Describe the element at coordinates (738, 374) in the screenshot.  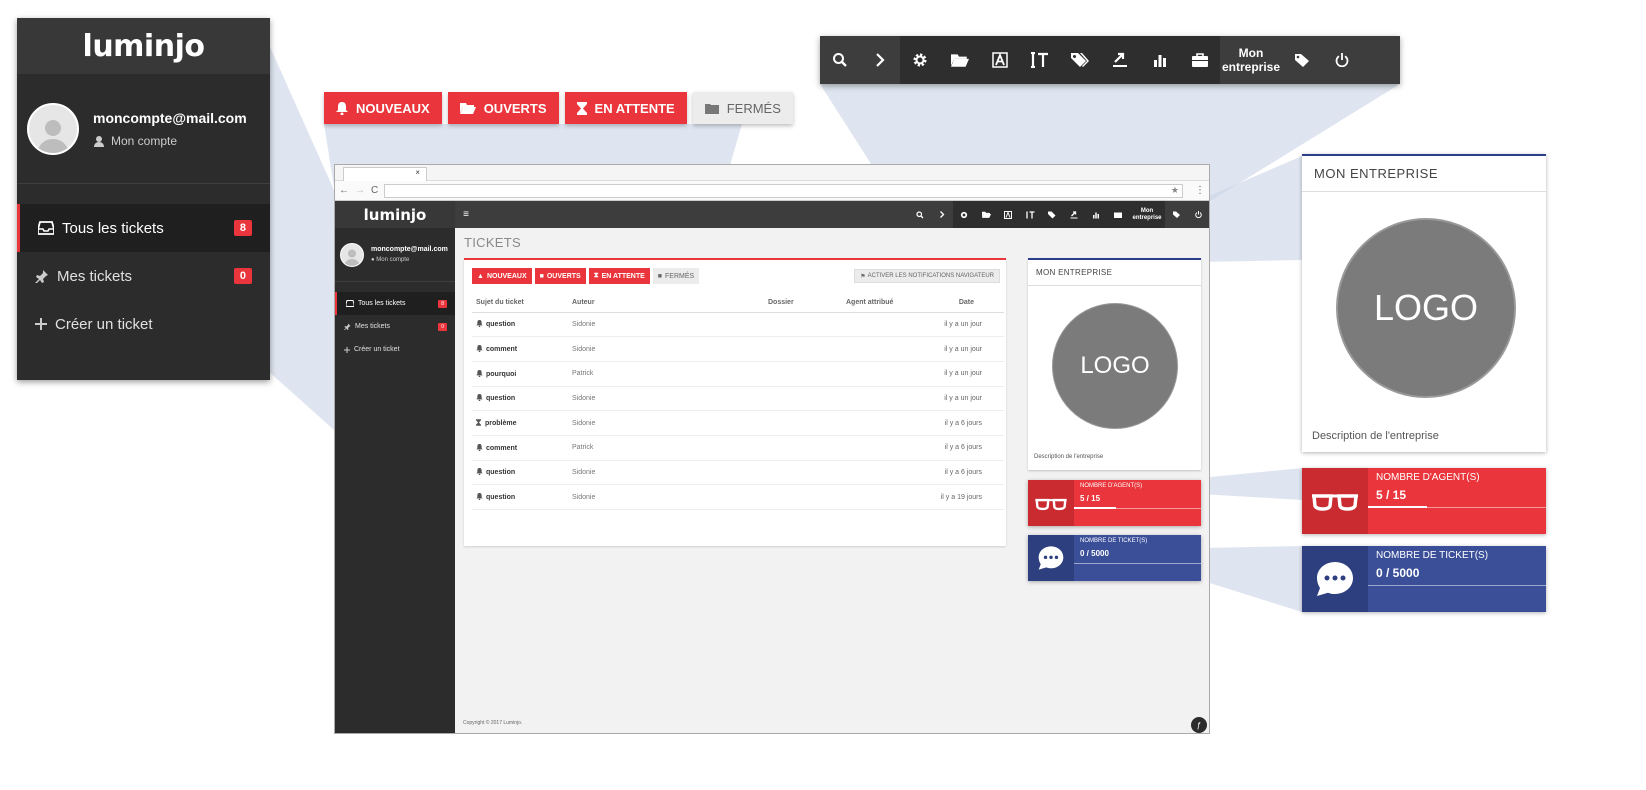
I see `table-row: pourquoi Patrick il y a un jour` at that location.